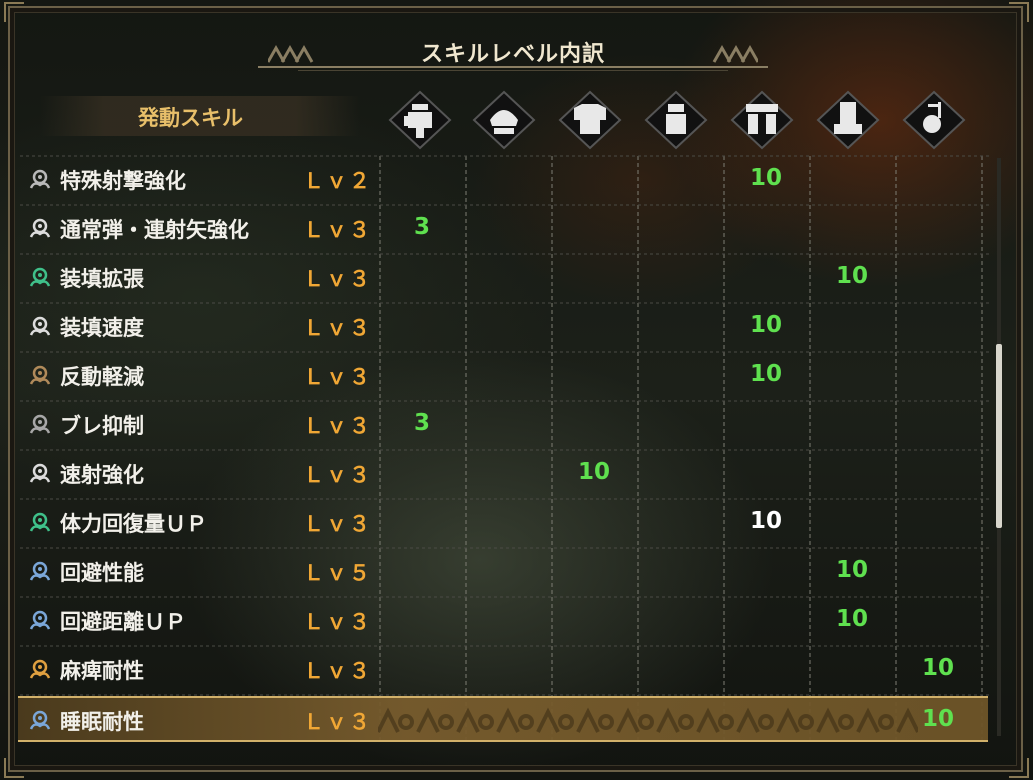  I want to click on skill-name: 速射強化, so click(102, 475).